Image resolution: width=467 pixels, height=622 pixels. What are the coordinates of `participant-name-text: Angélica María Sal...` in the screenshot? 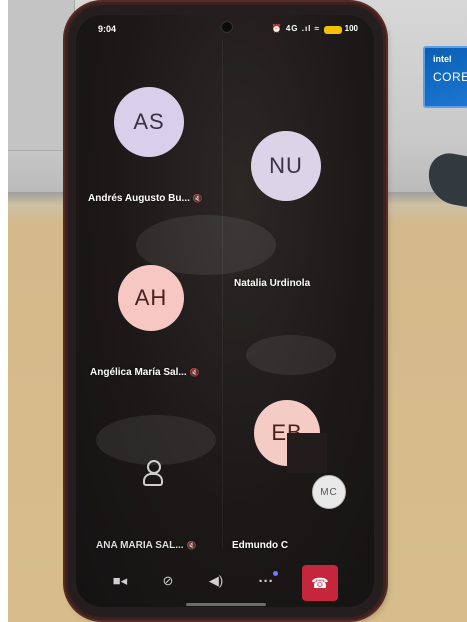 It's located at (138, 372).